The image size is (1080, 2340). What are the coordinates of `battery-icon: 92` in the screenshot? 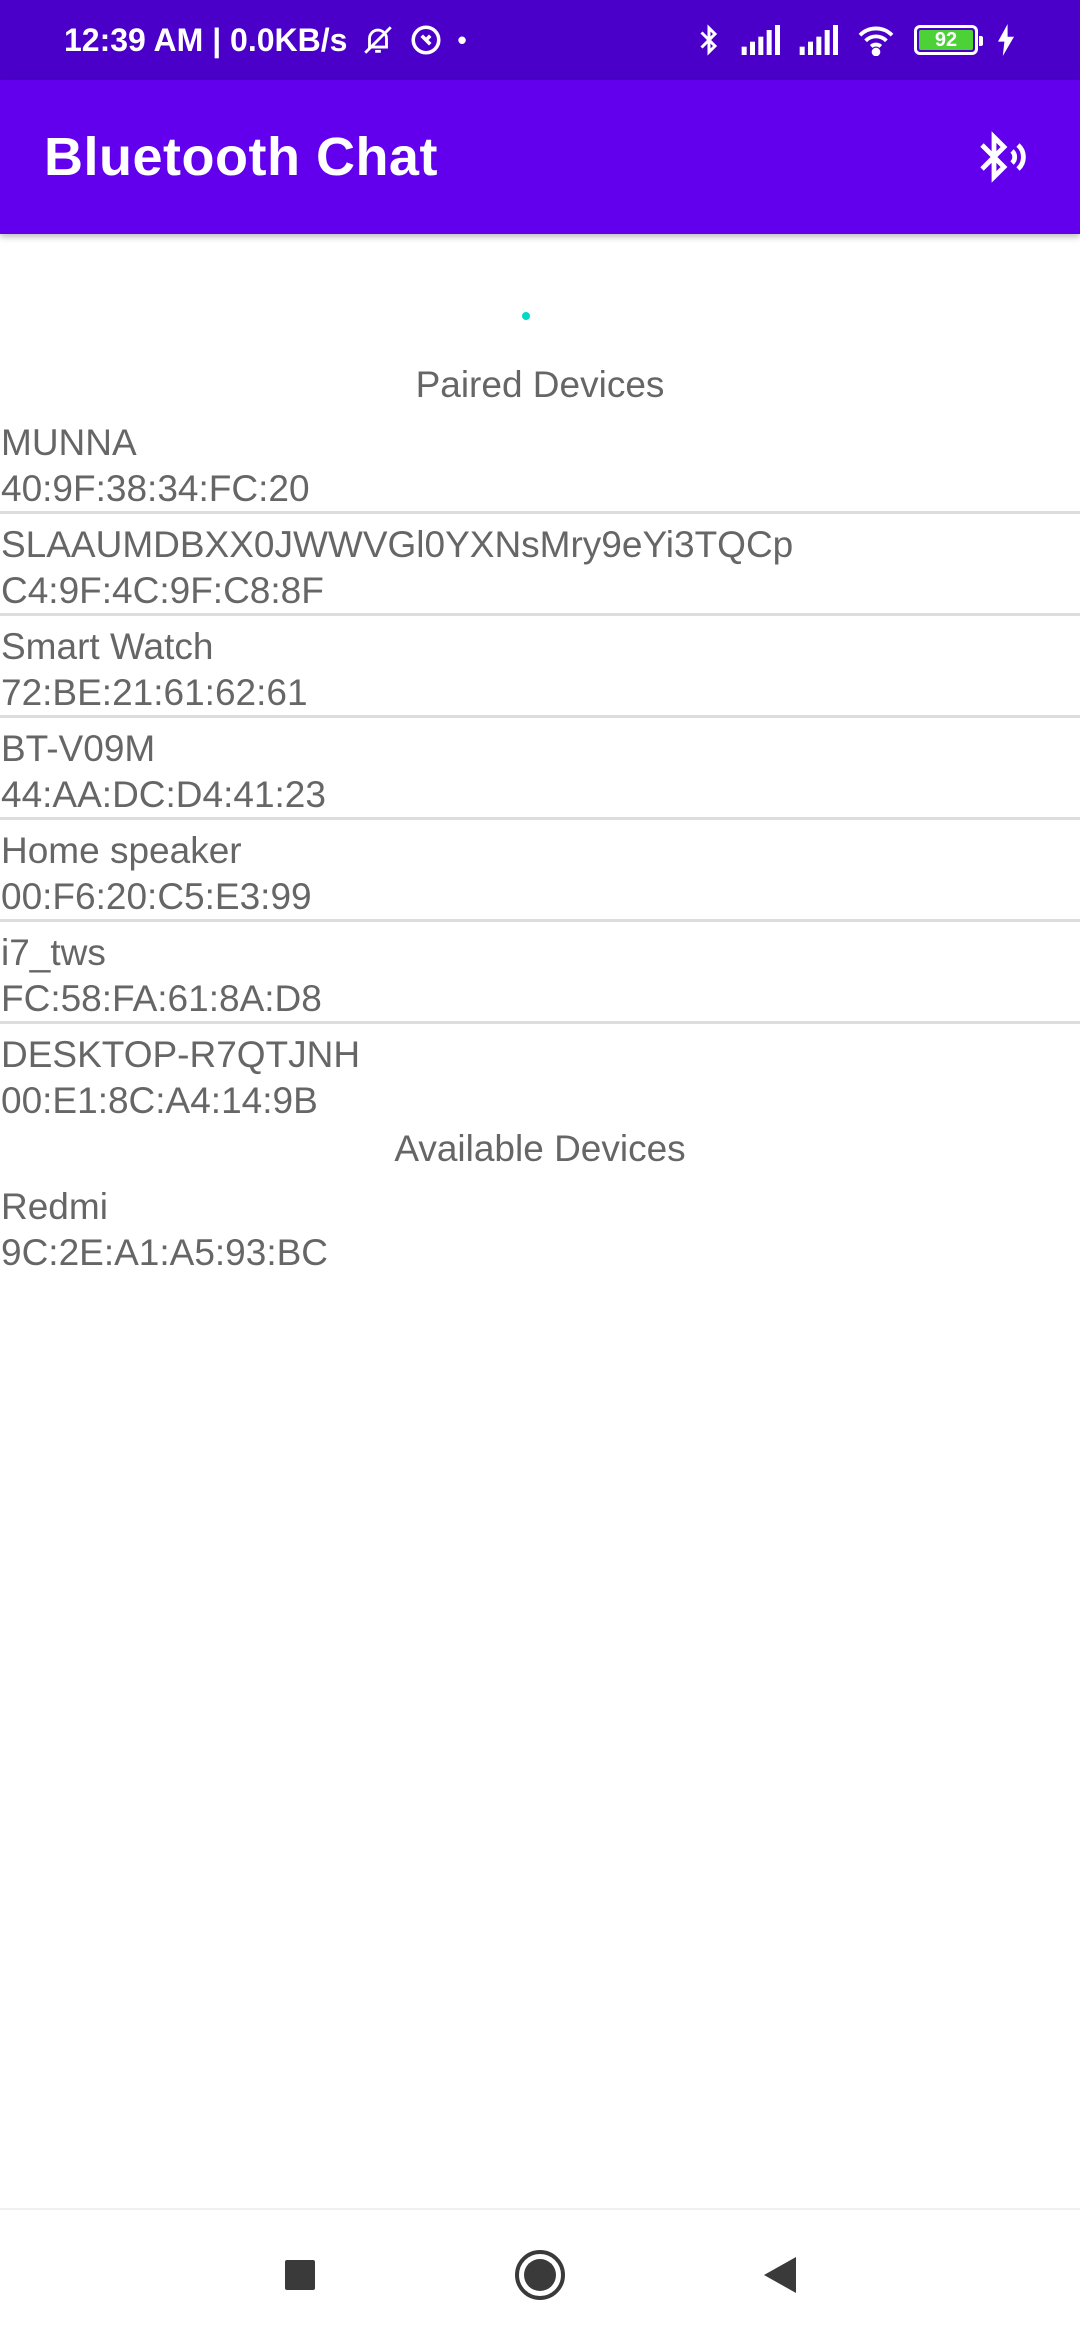 It's located at (948, 40).